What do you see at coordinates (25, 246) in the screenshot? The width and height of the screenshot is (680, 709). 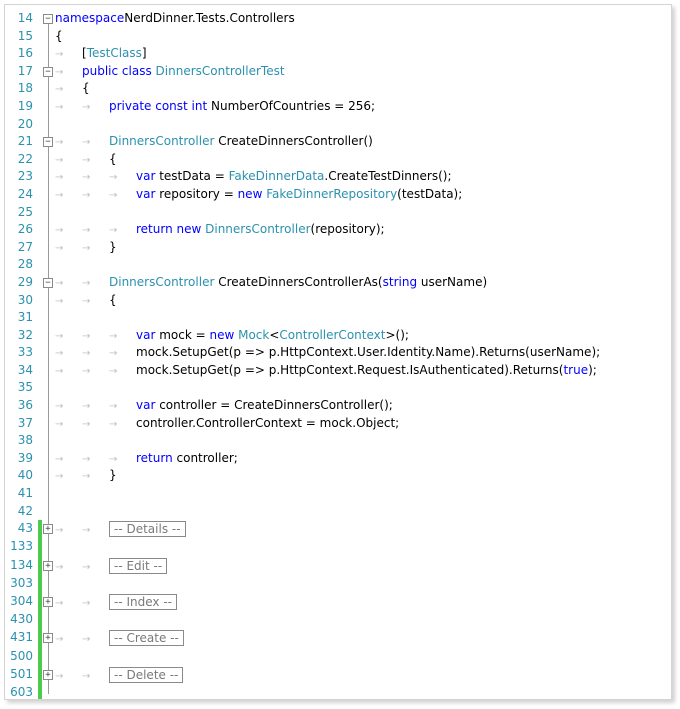 I see `line-number: 27` at bounding box center [25, 246].